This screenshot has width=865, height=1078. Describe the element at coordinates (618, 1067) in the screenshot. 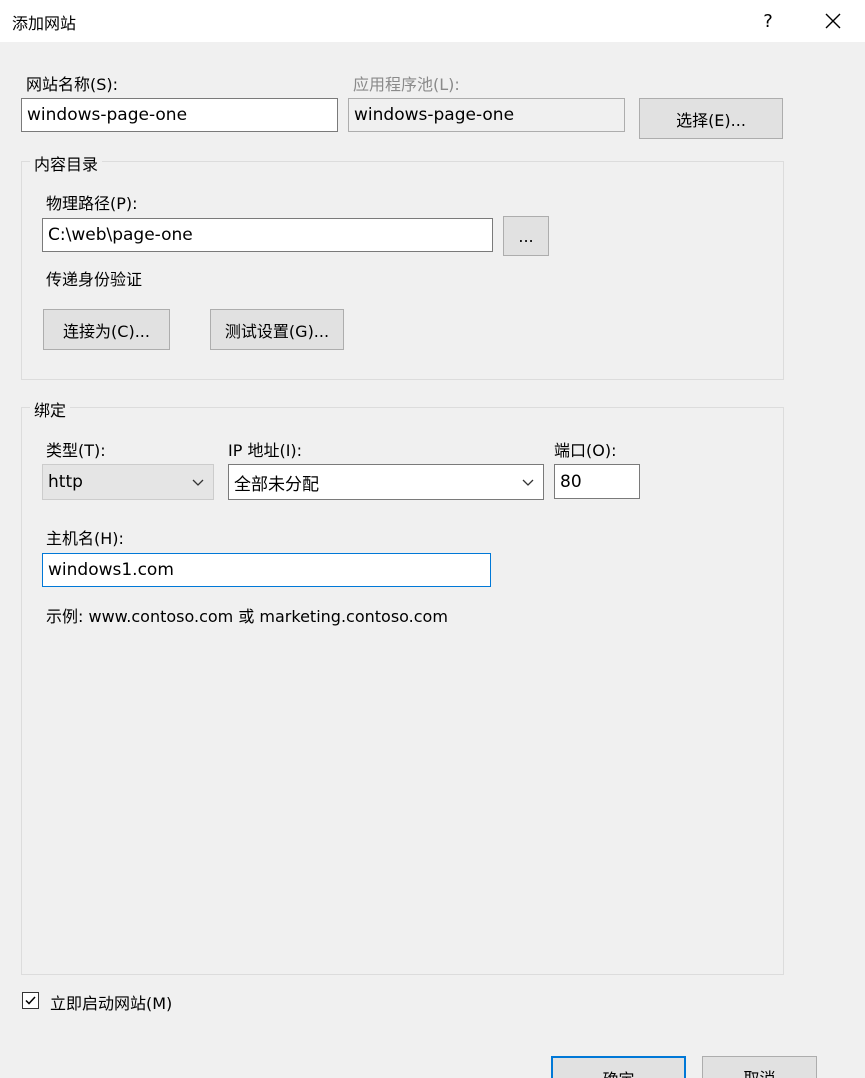

I see `ok-button: 确定` at that location.